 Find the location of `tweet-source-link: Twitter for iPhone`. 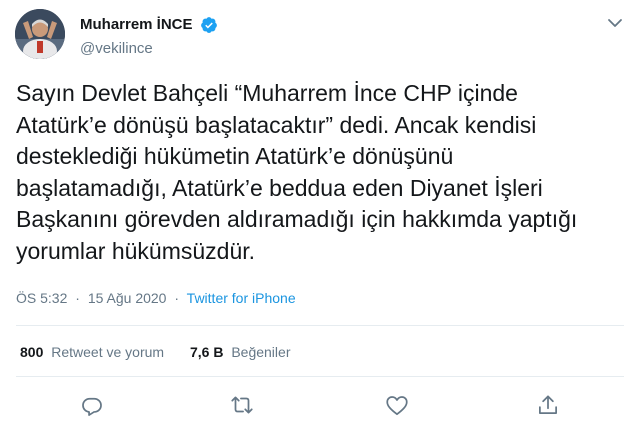

tweet-source-link: Twitter for iPhone is located at coordinates (241, 298).